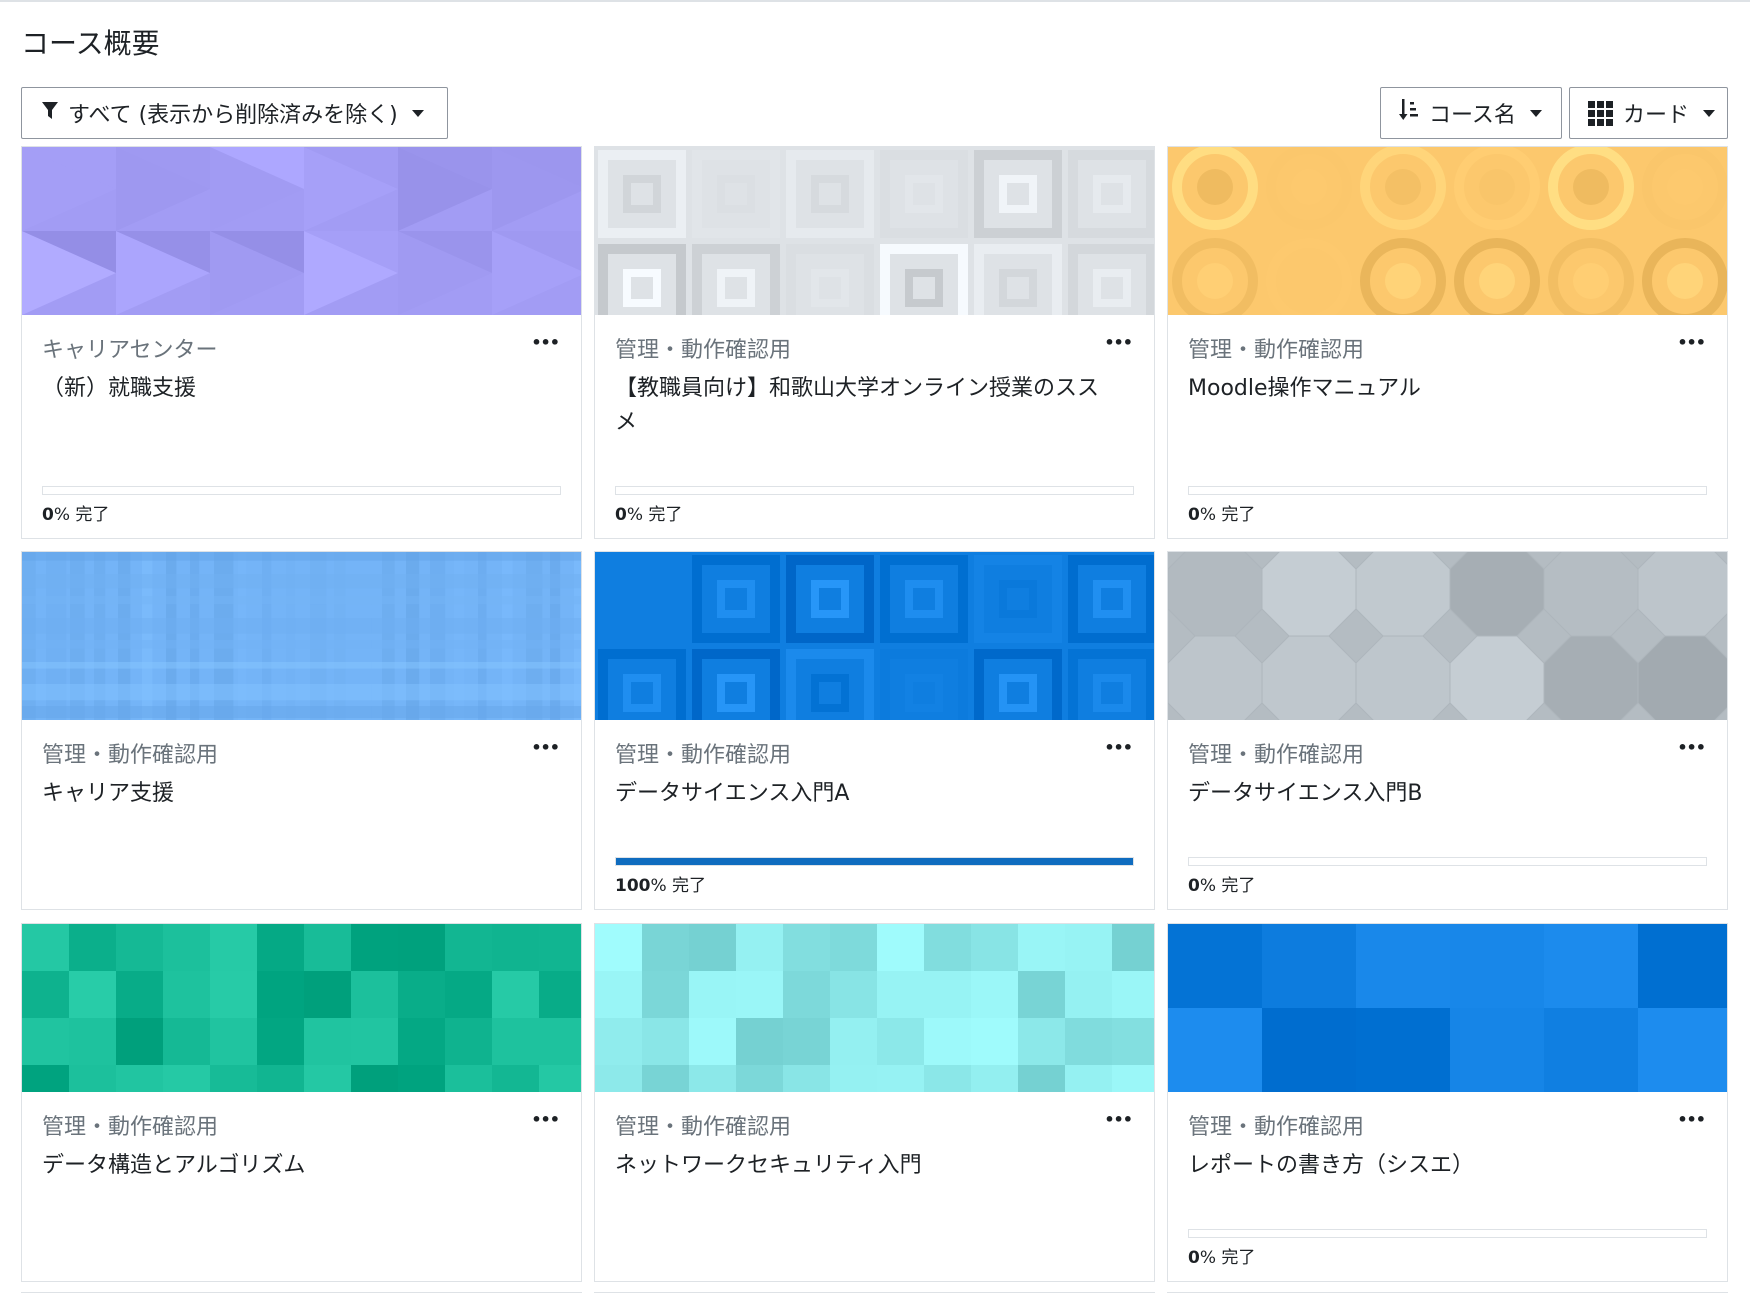 Image resolution: width=1750 pixels, height=1297 pixels. What do you see at coordinates (859, 406) in the screenshot?
I see `course-name-link: 【教職員向け】和歌山大学オンライン授業のススメ` at bounding box center [859, 406].